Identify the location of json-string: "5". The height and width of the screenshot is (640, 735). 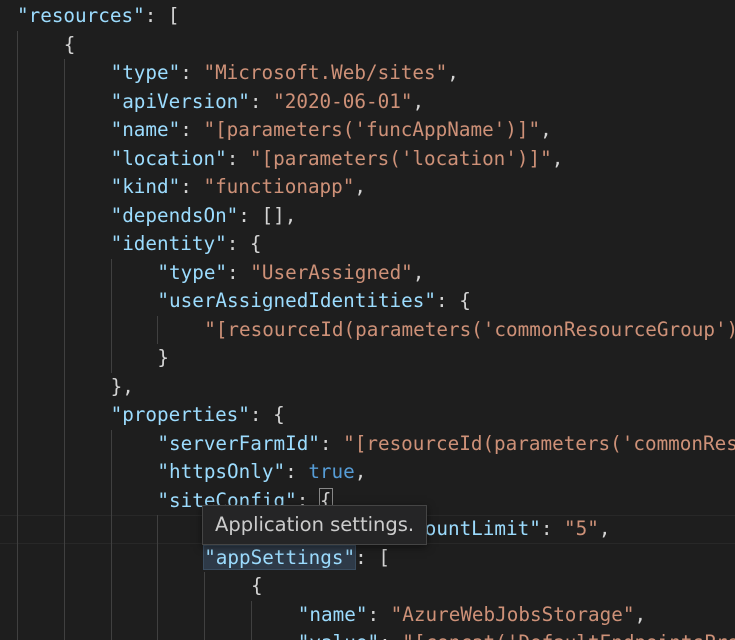
(581, 528).